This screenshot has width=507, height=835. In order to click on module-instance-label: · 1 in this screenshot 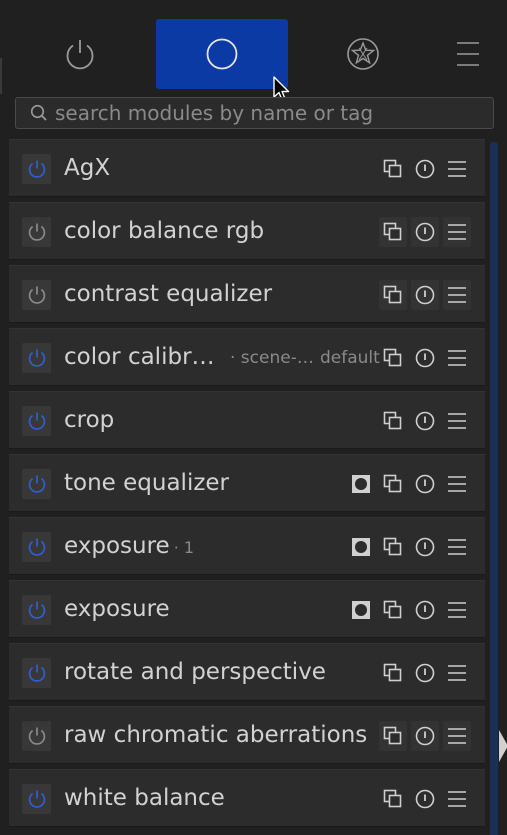, I will do `click(184, 547)`.